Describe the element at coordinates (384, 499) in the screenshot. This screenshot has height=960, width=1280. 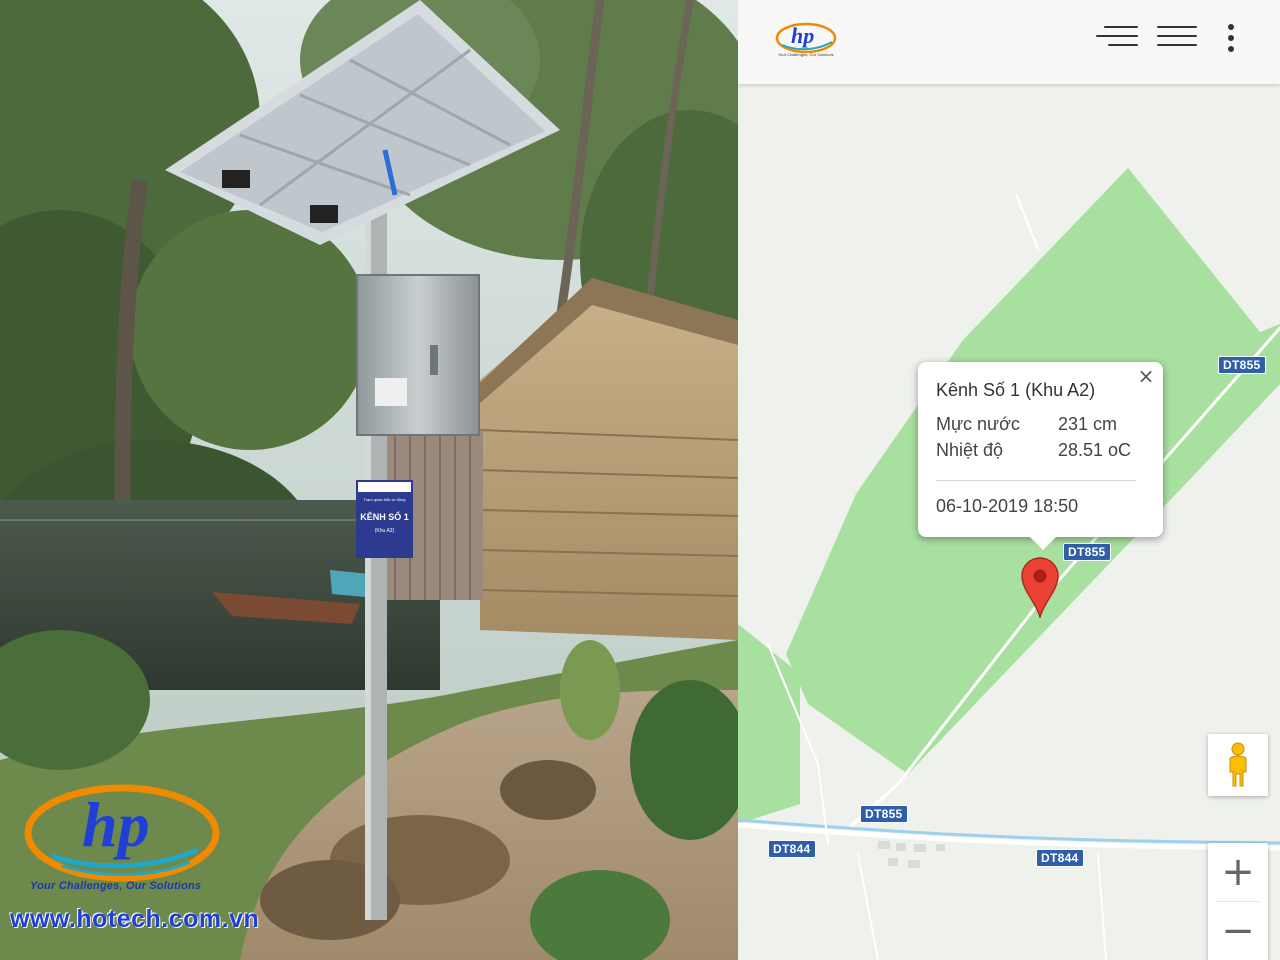
I see `sign-line1: Trạm quan trắc tự động` at that location.